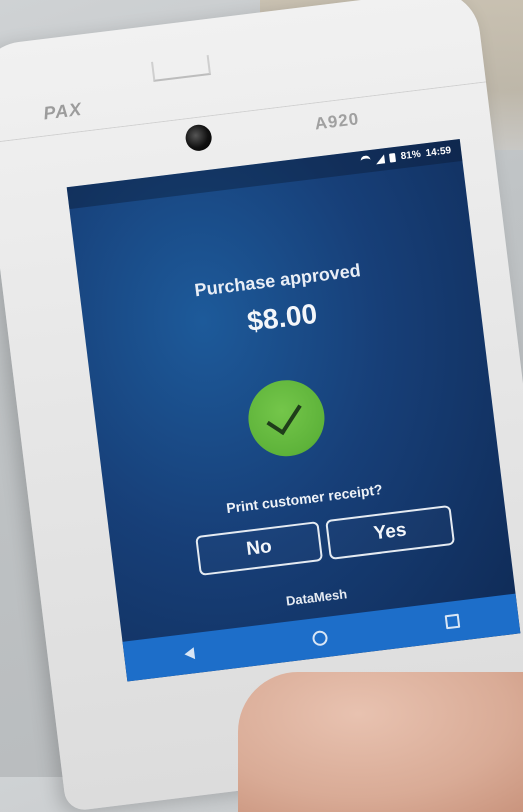 The height and width of the screenshot is (812, 523). Describe the element at coordinates (319, 638) in the screenshot. I see `home-icon` at that location.